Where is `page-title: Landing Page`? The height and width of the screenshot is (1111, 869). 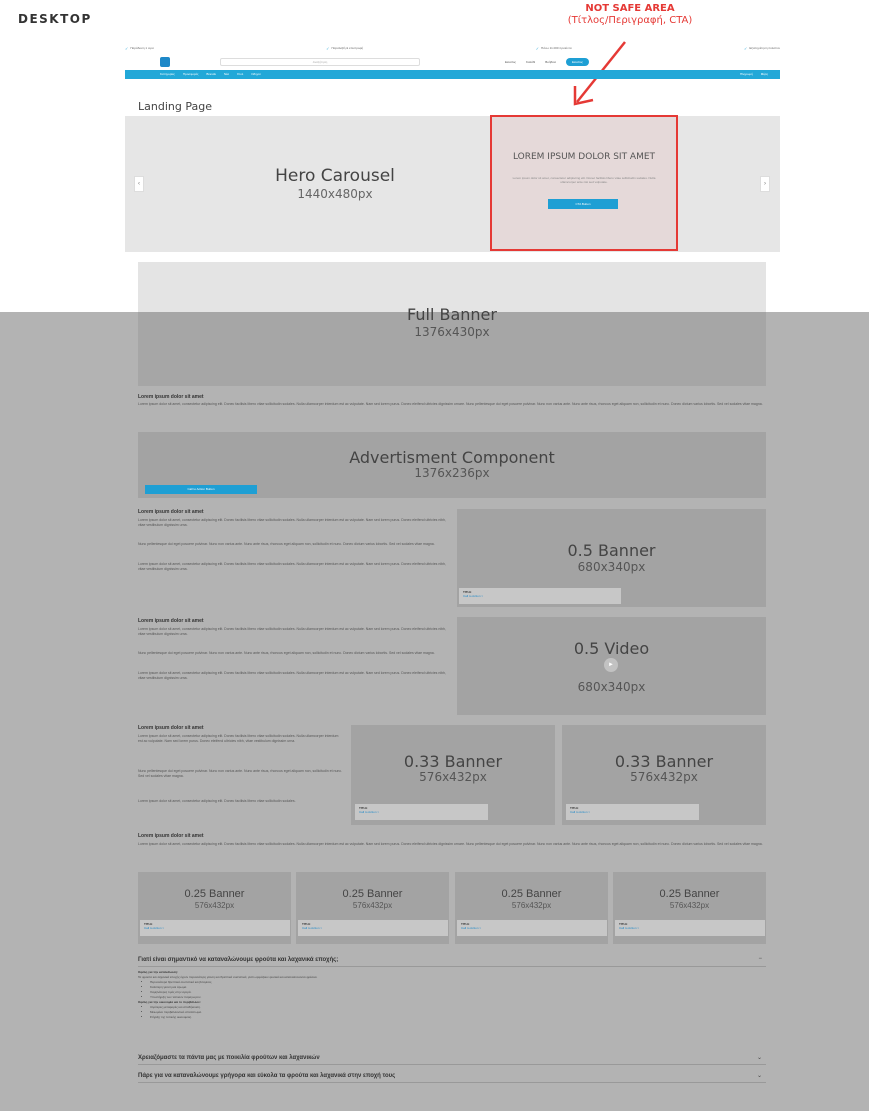
page-title: Landing Page is located at coordinates (175, 106).